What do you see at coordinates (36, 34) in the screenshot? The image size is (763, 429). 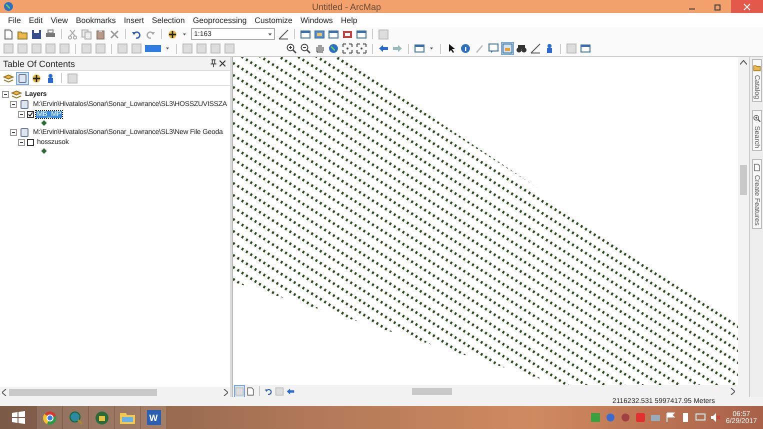 I see `save-icon` at bounding box center [36, 34].